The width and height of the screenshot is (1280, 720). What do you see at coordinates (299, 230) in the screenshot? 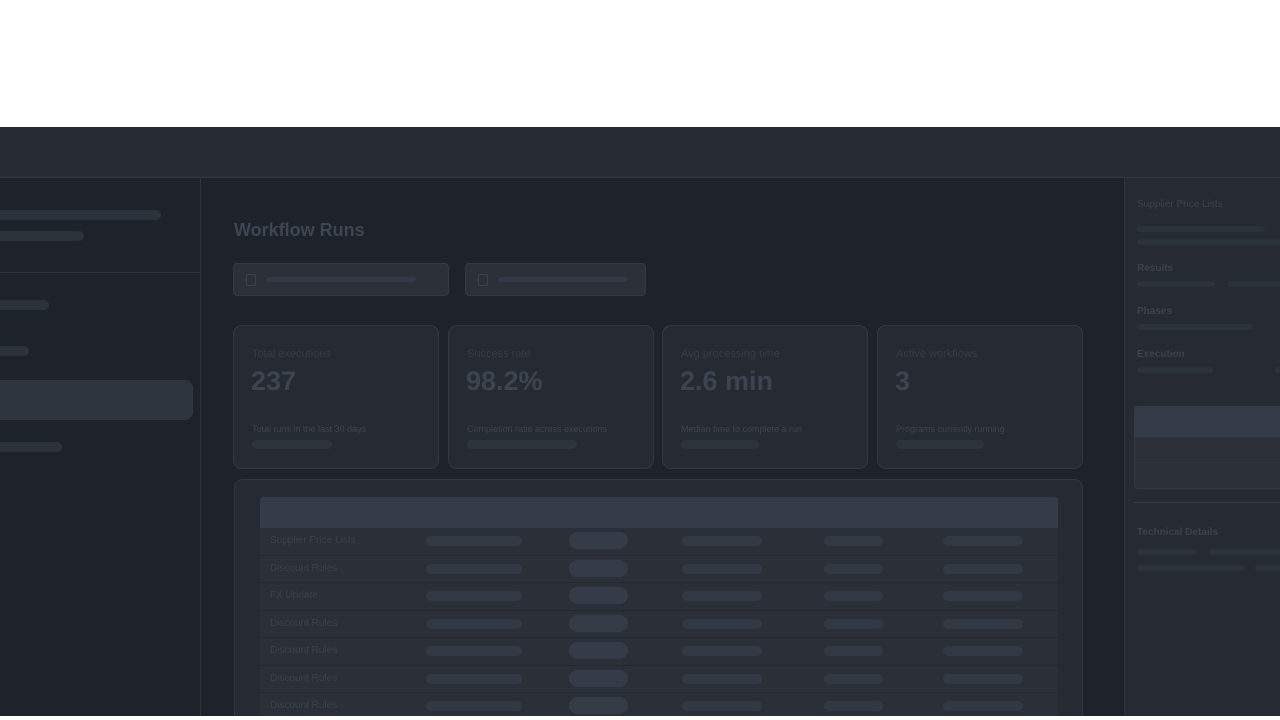
I see `page-title: Workflow Runs` at bounding box center [299, 230].